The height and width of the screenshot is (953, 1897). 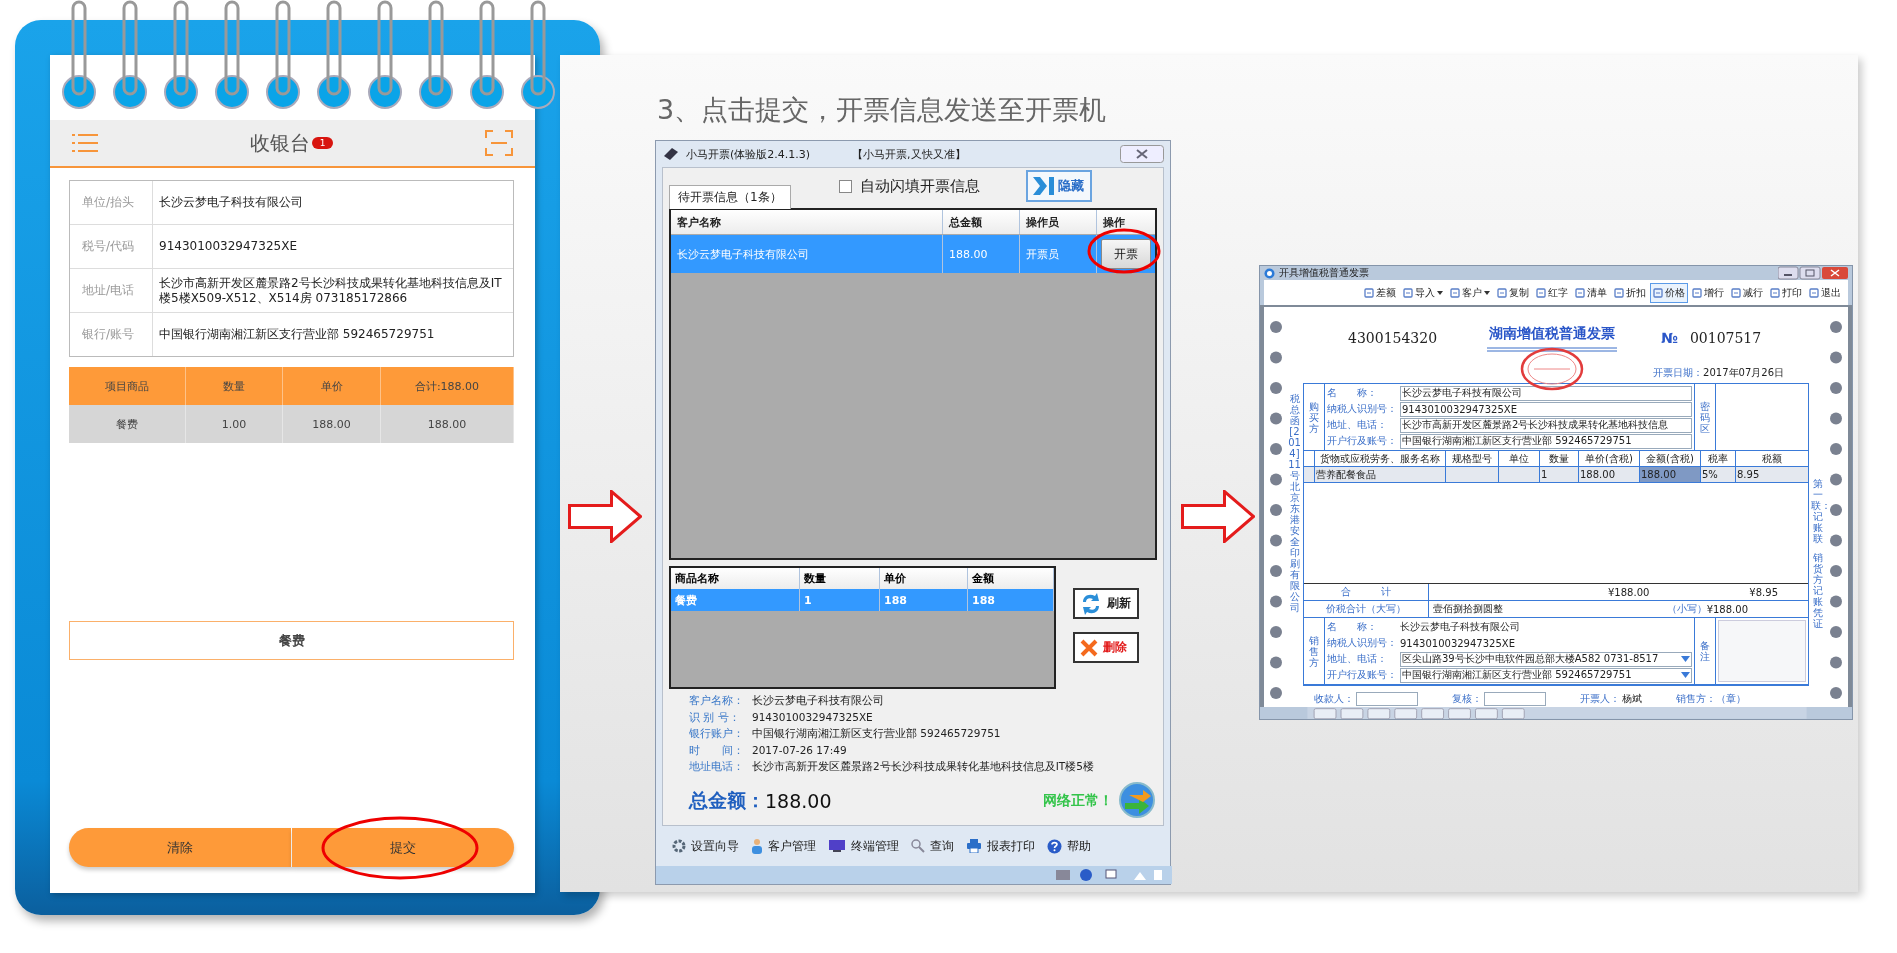 What do you see at coordinates (679, 846) in the screenshot?
I see `gear-icon` at bounding box center [679, 846].